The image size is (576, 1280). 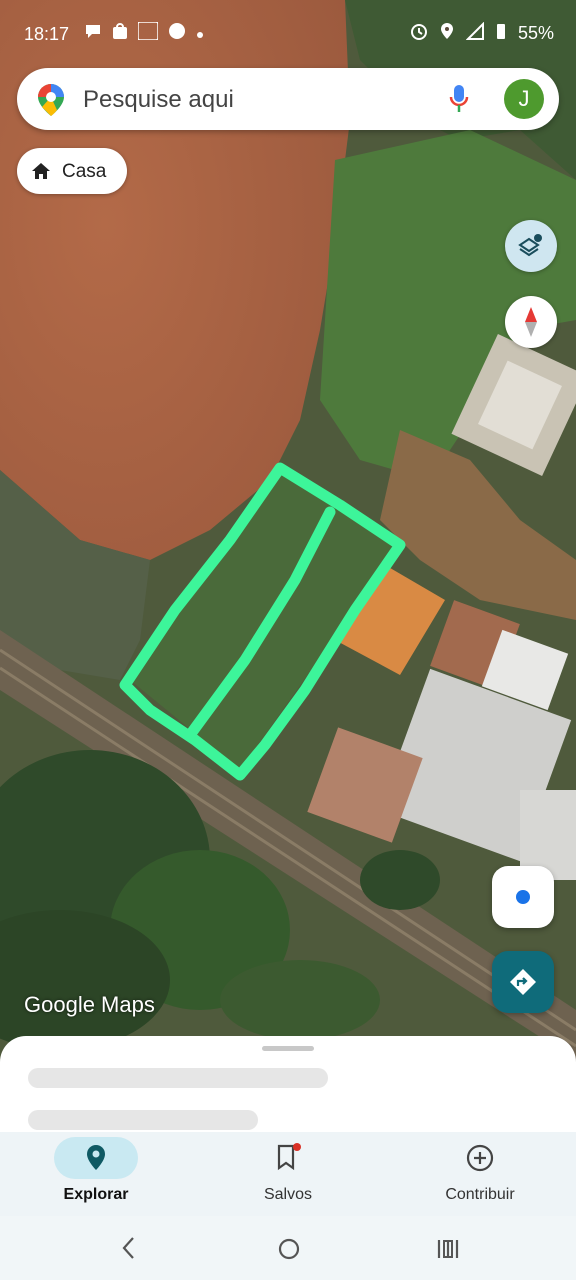 I want to click on recent-apps-icon, so click(x=448, y=1251).